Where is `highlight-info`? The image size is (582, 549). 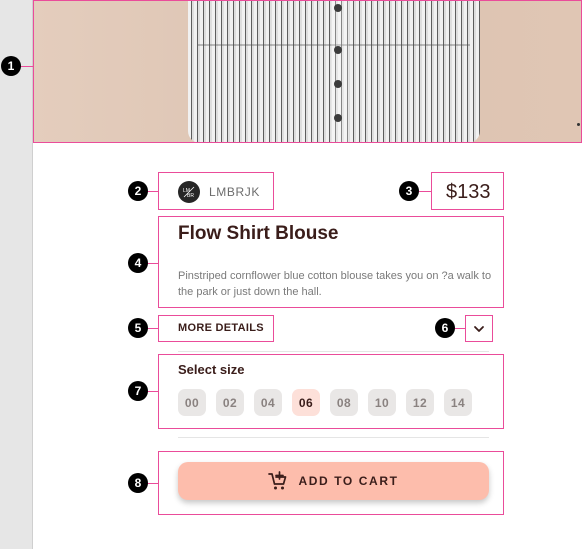
highlight-info is located at coordinates (331, 262).